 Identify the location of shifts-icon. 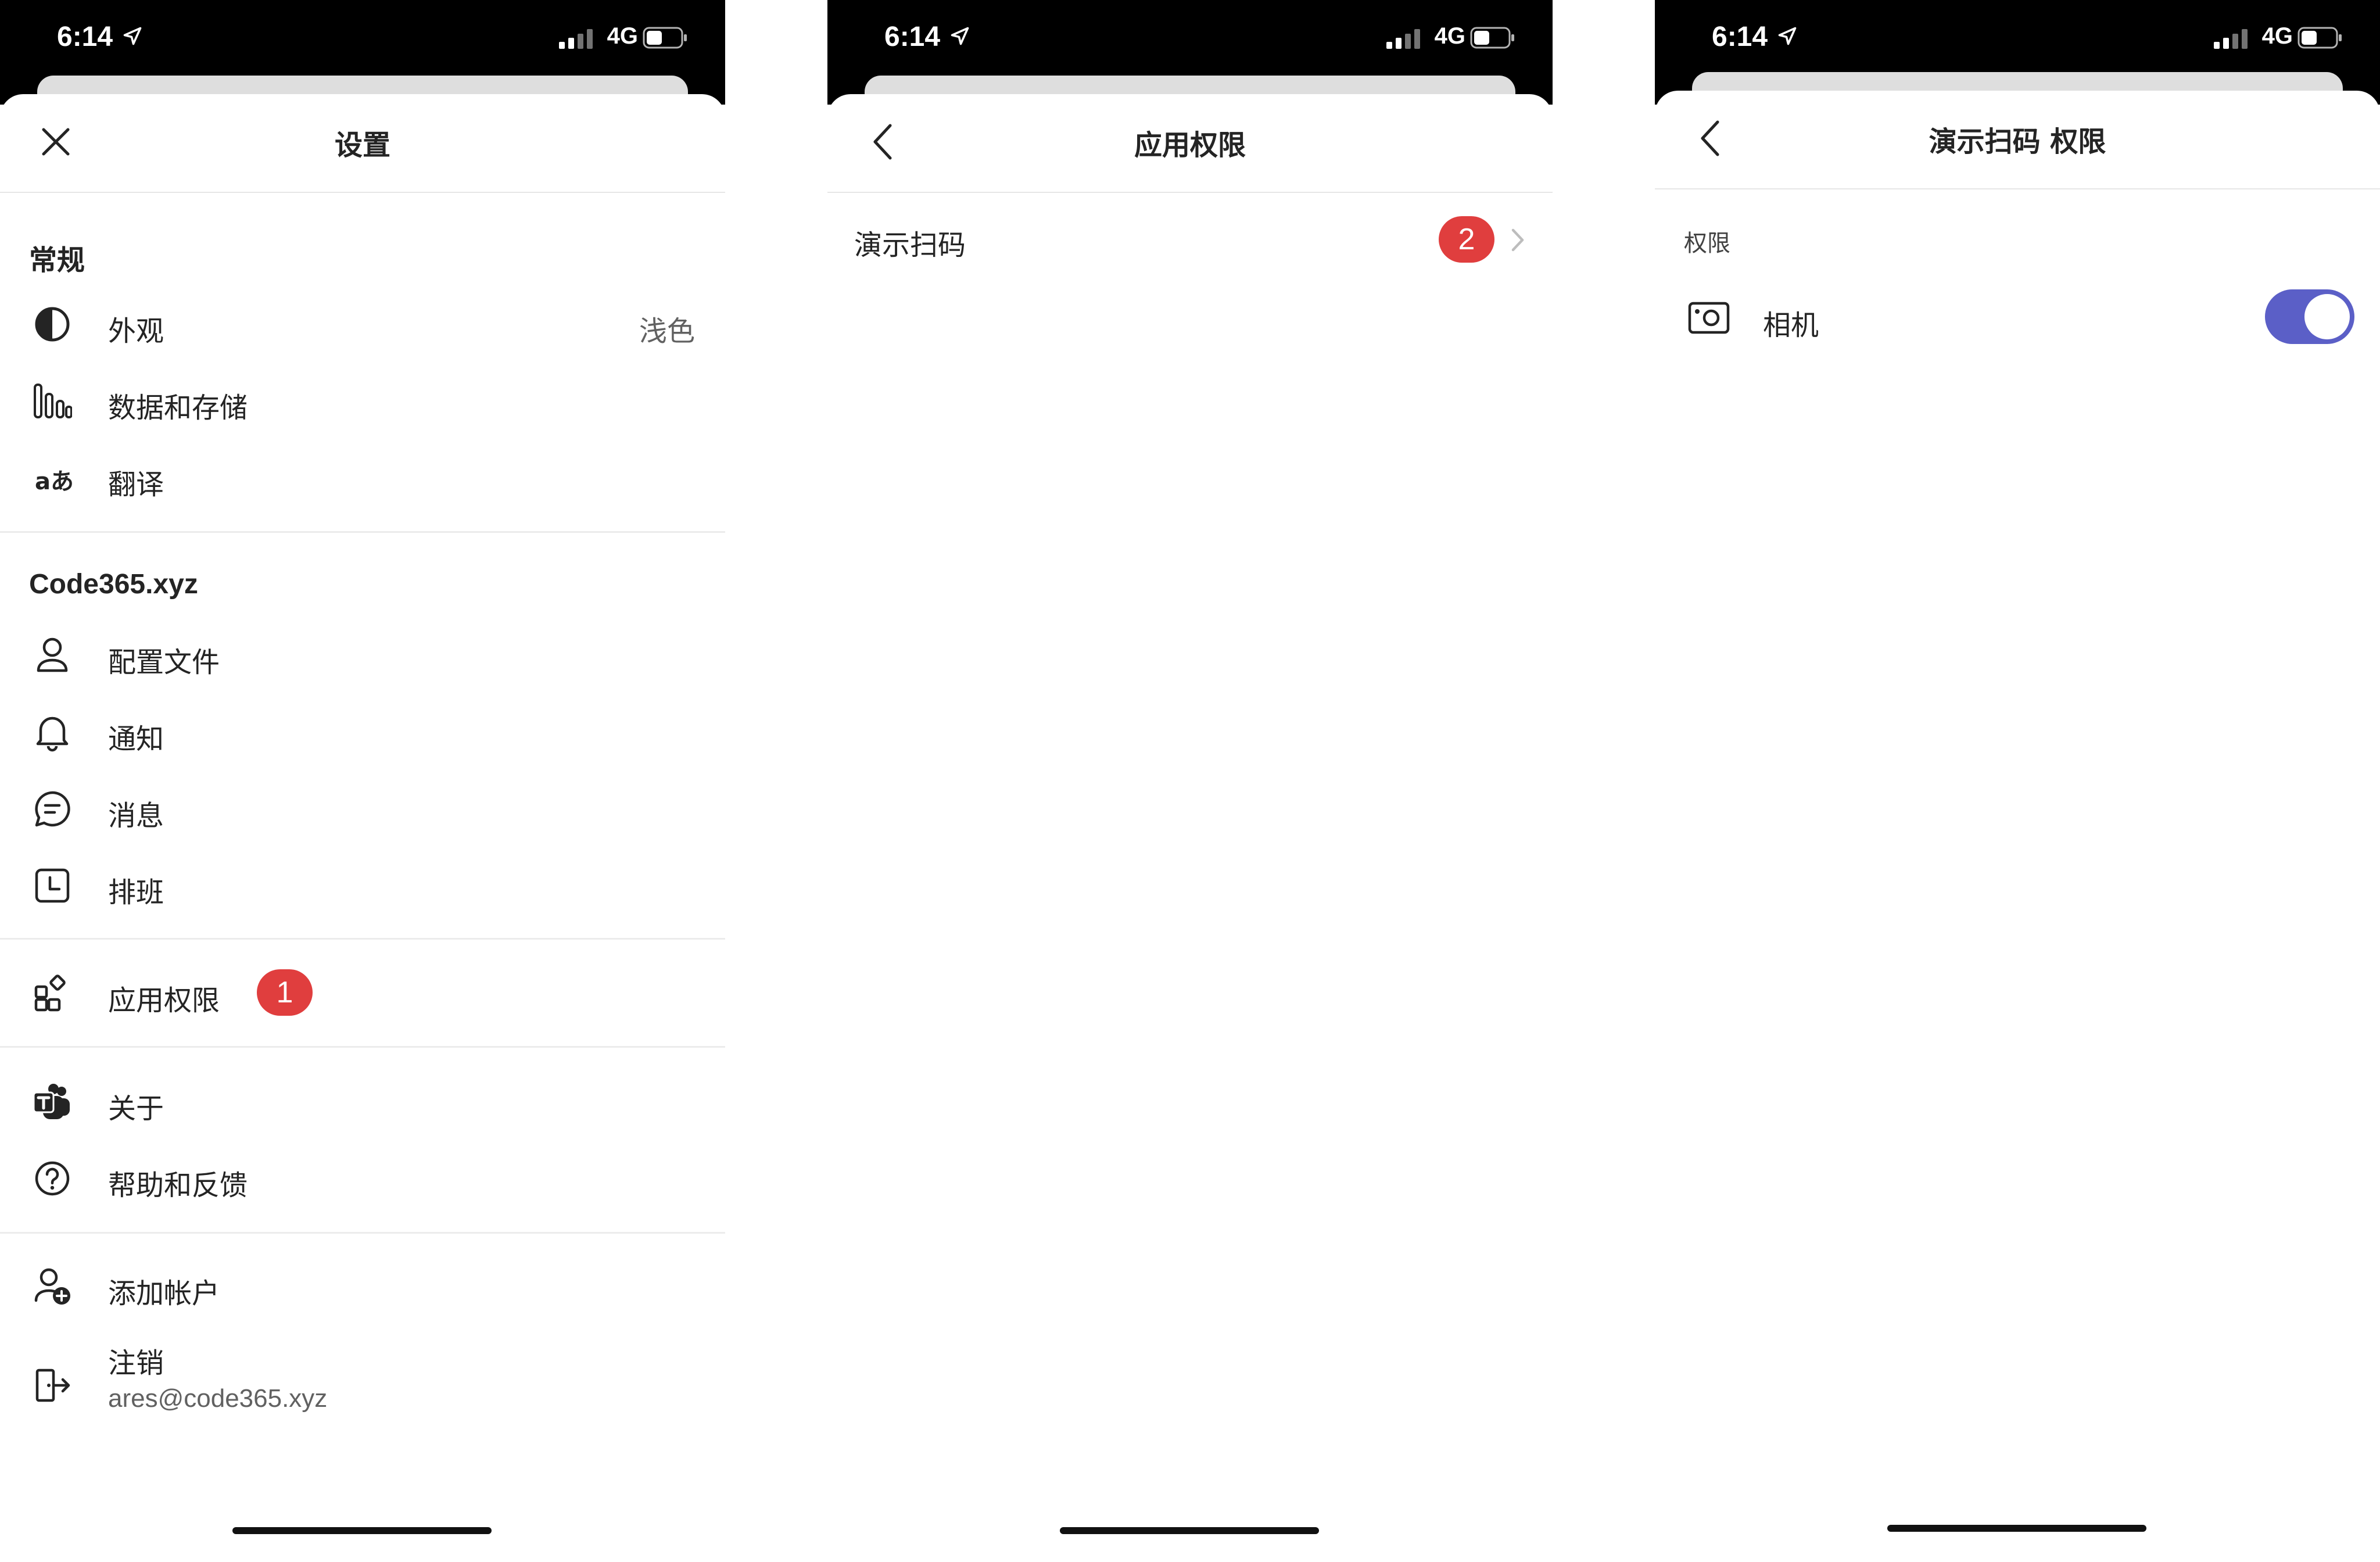
(52, 885).